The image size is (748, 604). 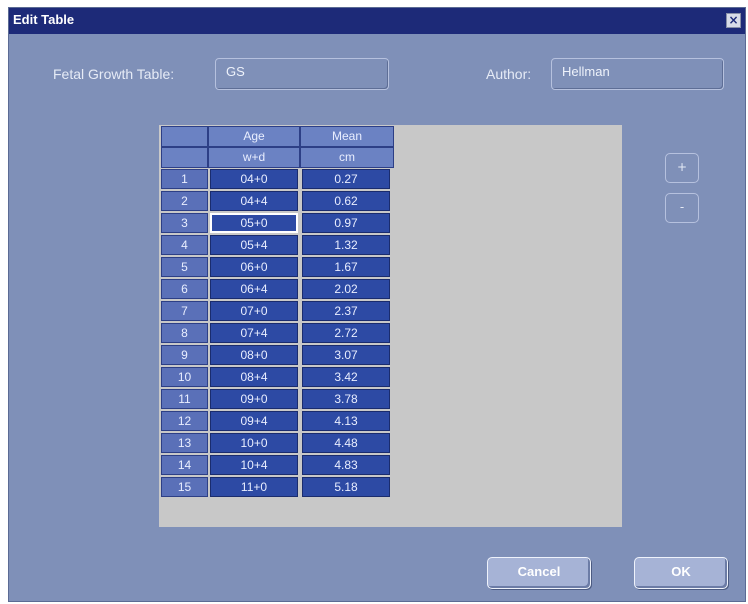 What do you see at coordinates (539, 573) in the screenshot?
I see `cancel-button: Cancel` at bounding box center [539, 573].